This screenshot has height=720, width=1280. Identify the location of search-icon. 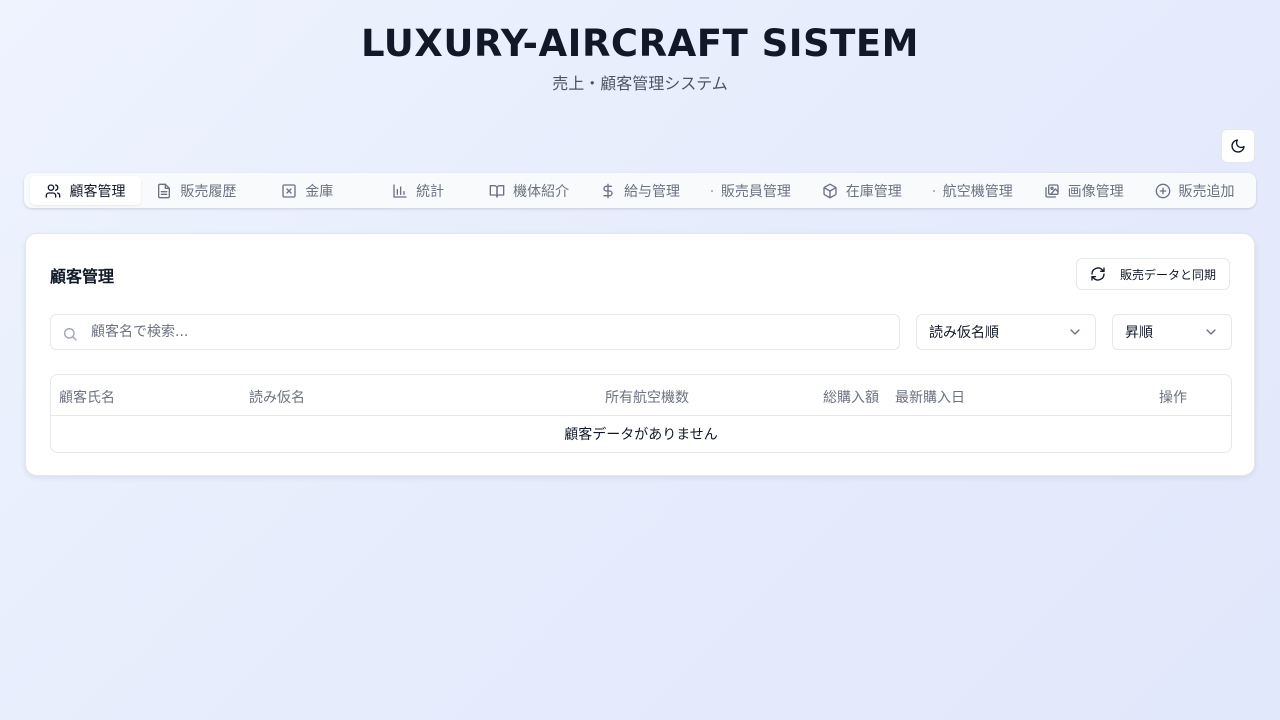
(70, 334).